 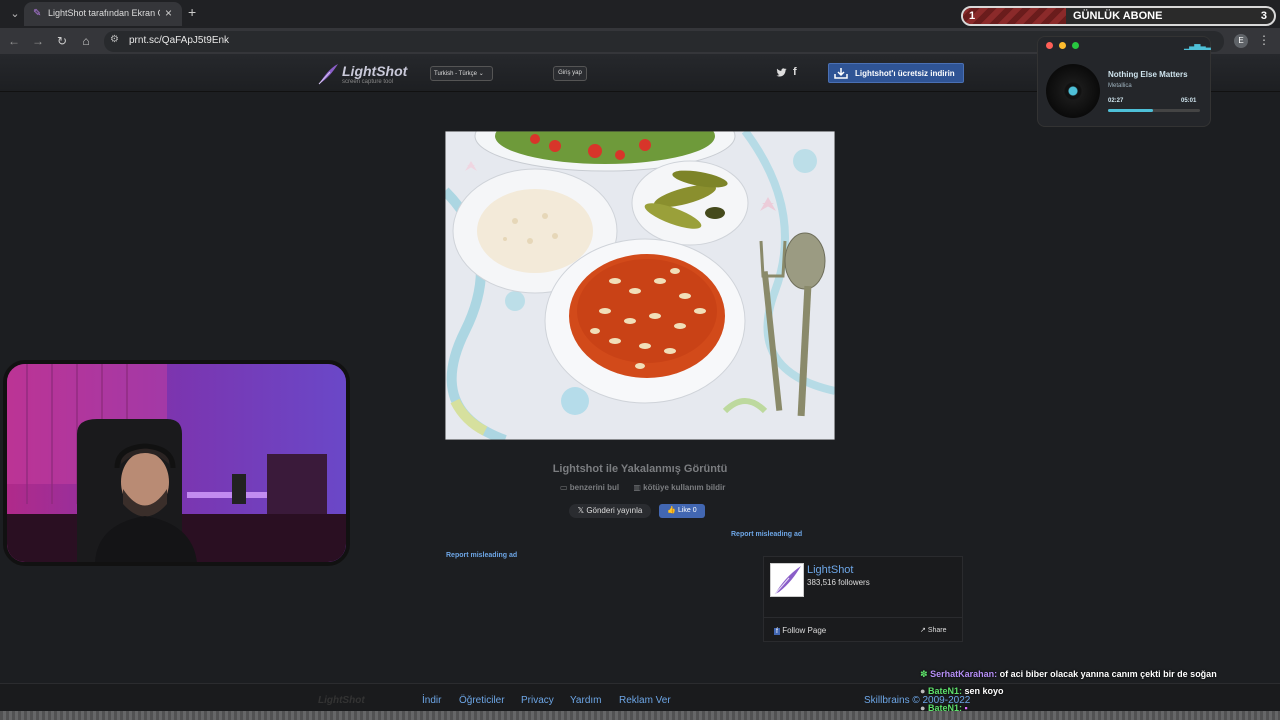 What do you see at coordinates (341, 700) in the screenshot?
I see `footer-logo: LightShot` at bounding box center [341, 700].